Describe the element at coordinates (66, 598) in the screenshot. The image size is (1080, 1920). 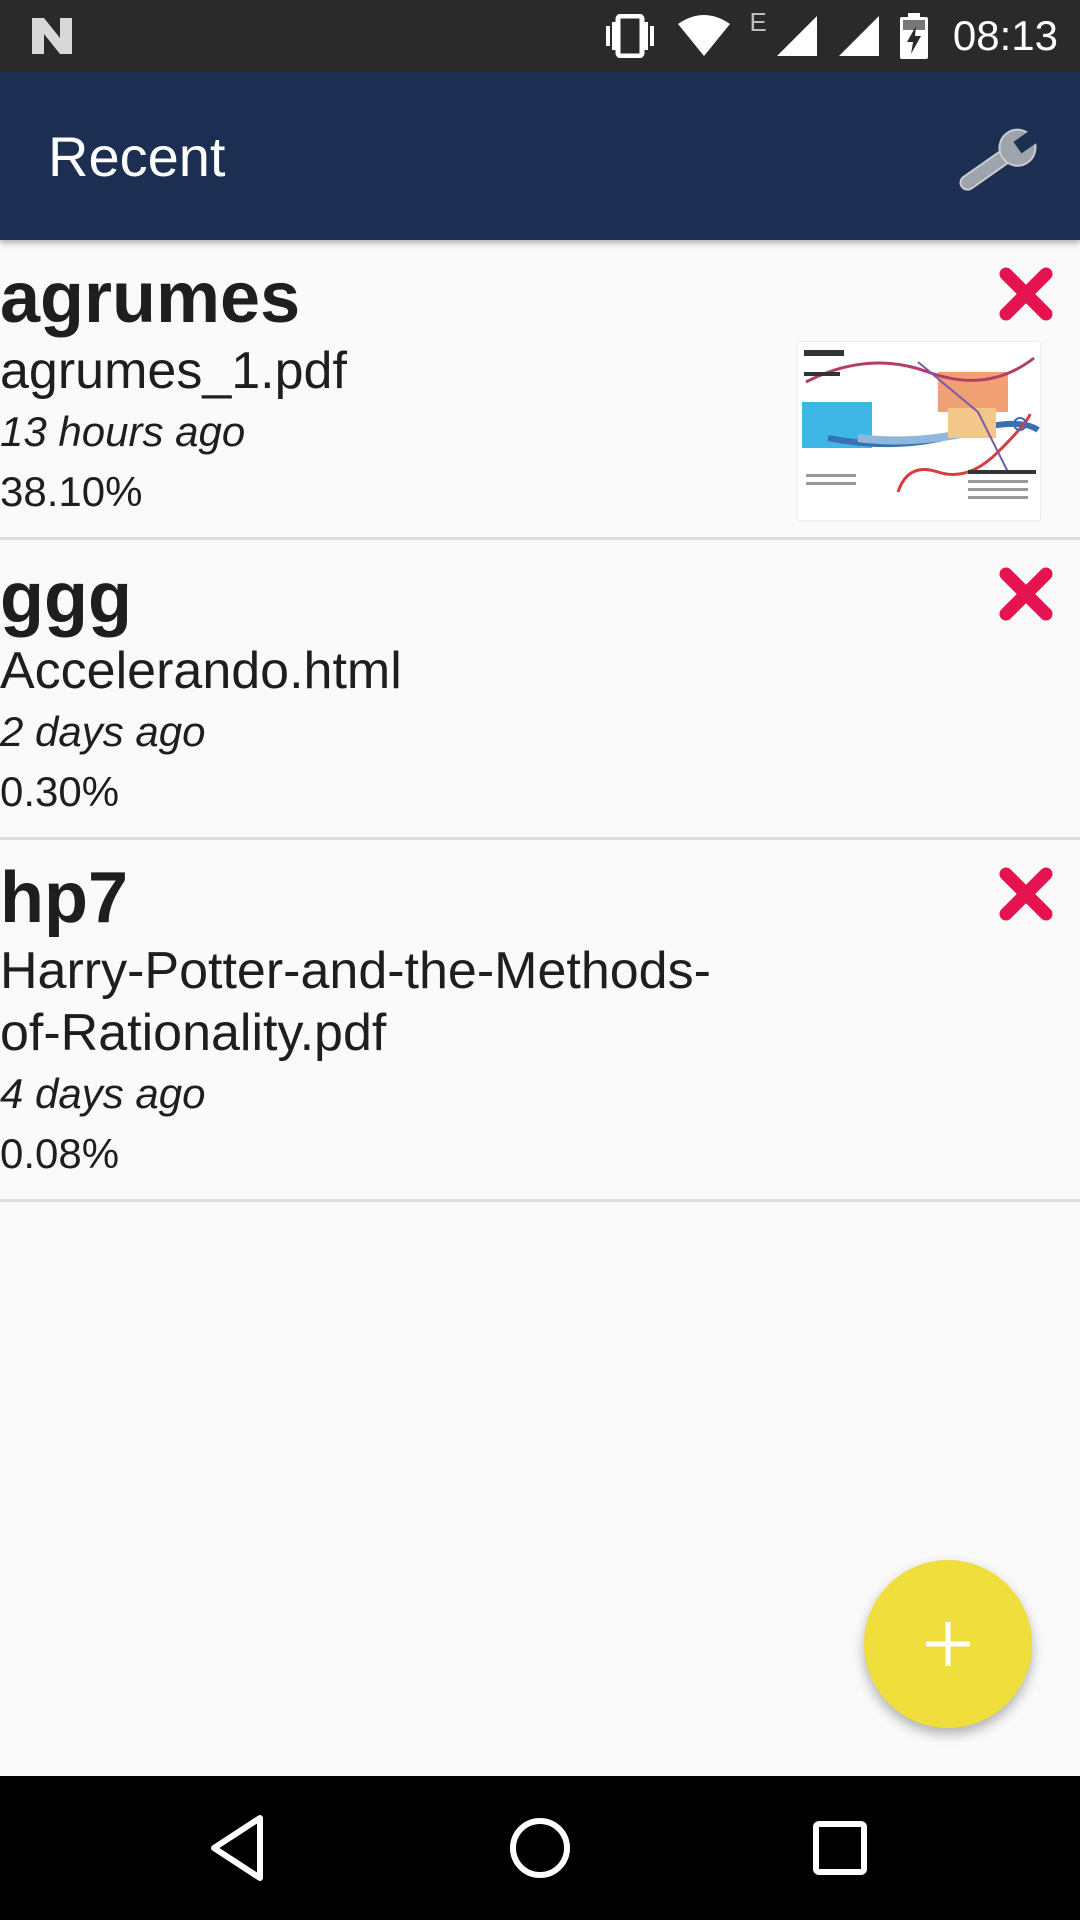
I see `document-name: ggg` at that location.